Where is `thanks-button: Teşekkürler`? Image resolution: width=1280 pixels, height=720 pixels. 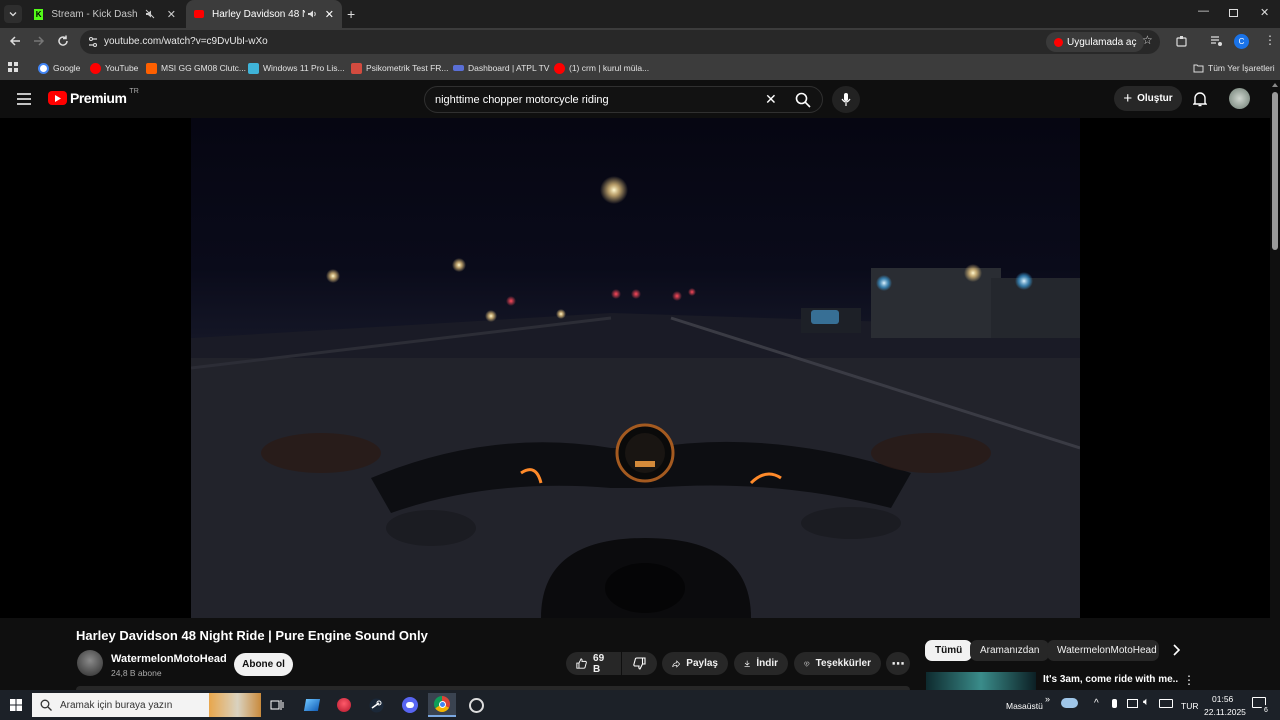
thanks-button: Teşekkürler is located at coordinates (837, 663).